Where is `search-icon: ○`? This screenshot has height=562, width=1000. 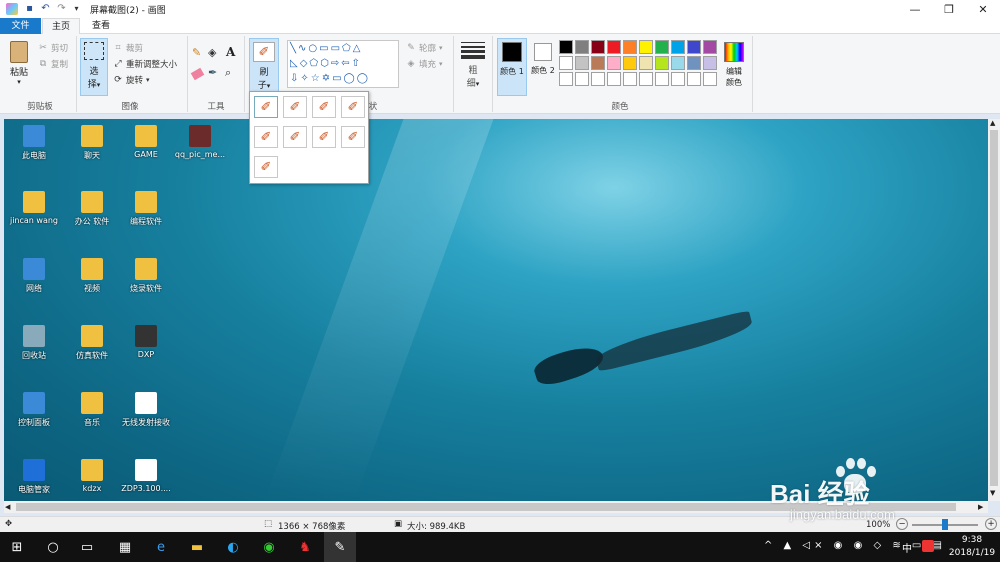
search-icon: ○ is located at coordinates (53, 547).